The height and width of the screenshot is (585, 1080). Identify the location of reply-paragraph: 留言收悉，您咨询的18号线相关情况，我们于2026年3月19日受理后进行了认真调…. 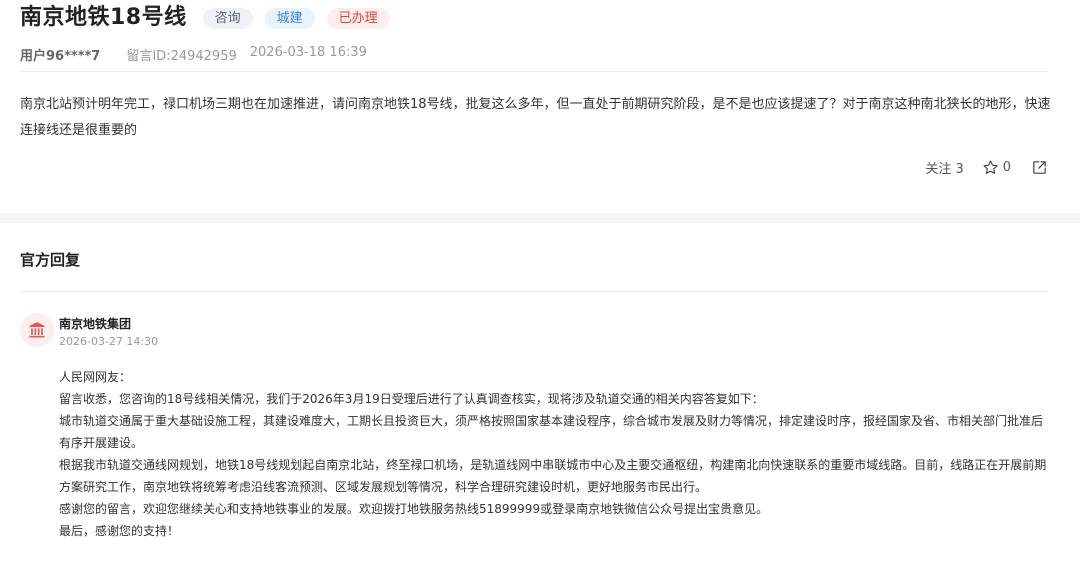
(411, 399).